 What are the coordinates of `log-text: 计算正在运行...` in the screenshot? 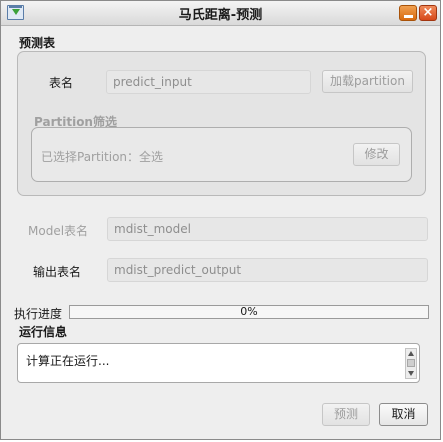 It's located at (68, 361).